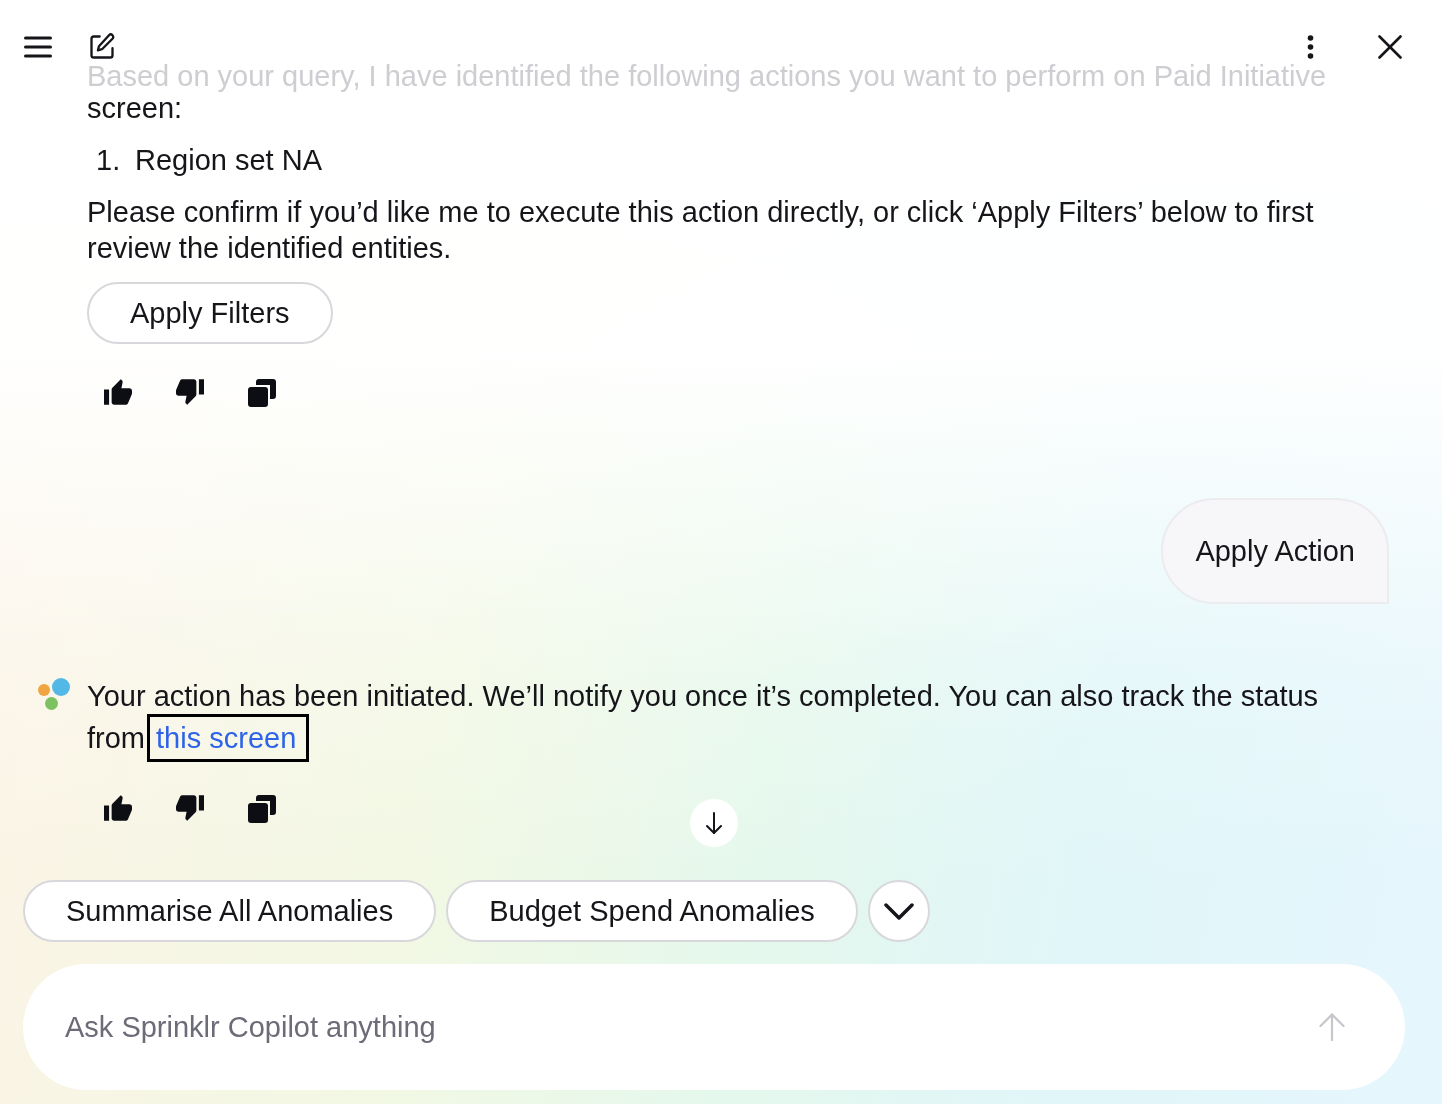 This screenshot has height=1104, width=1442. Describe the element at coordinates (1310, 47) in the screenshot. I see `more-options-icon` at that location.